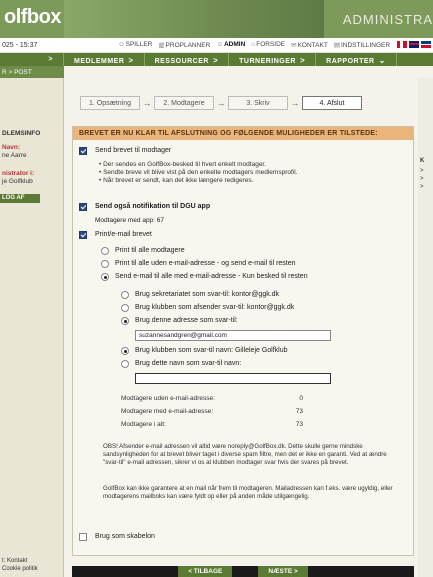 Image resolution: width=433 pixels, height=577 pixels. Describe the element at coordinates (387, 19) in the screenshot. I see `section-title: ADMINISTRA` at that location.